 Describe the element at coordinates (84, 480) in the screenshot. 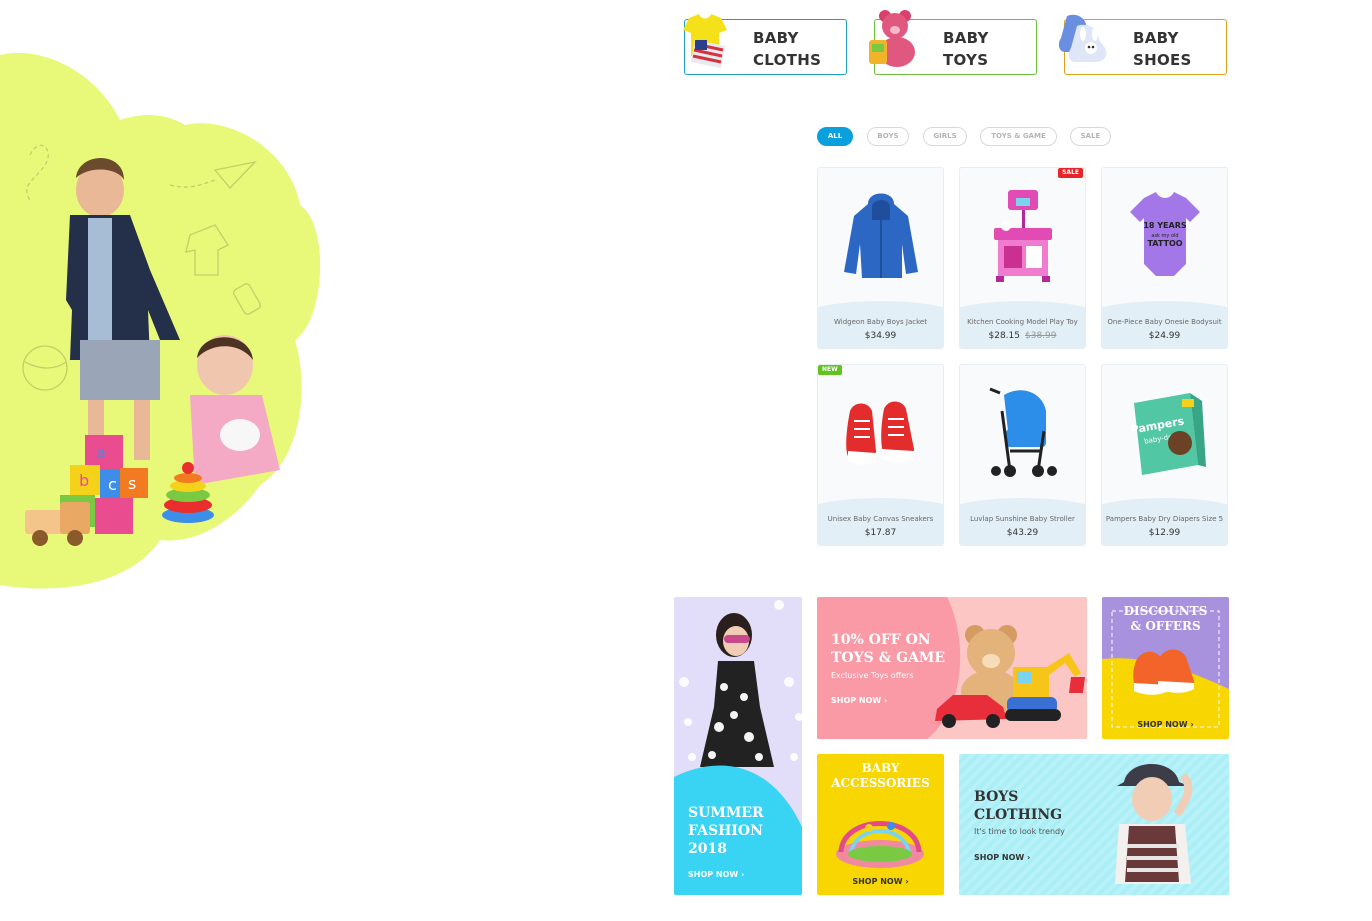

I see `svg-text: b` at that location.